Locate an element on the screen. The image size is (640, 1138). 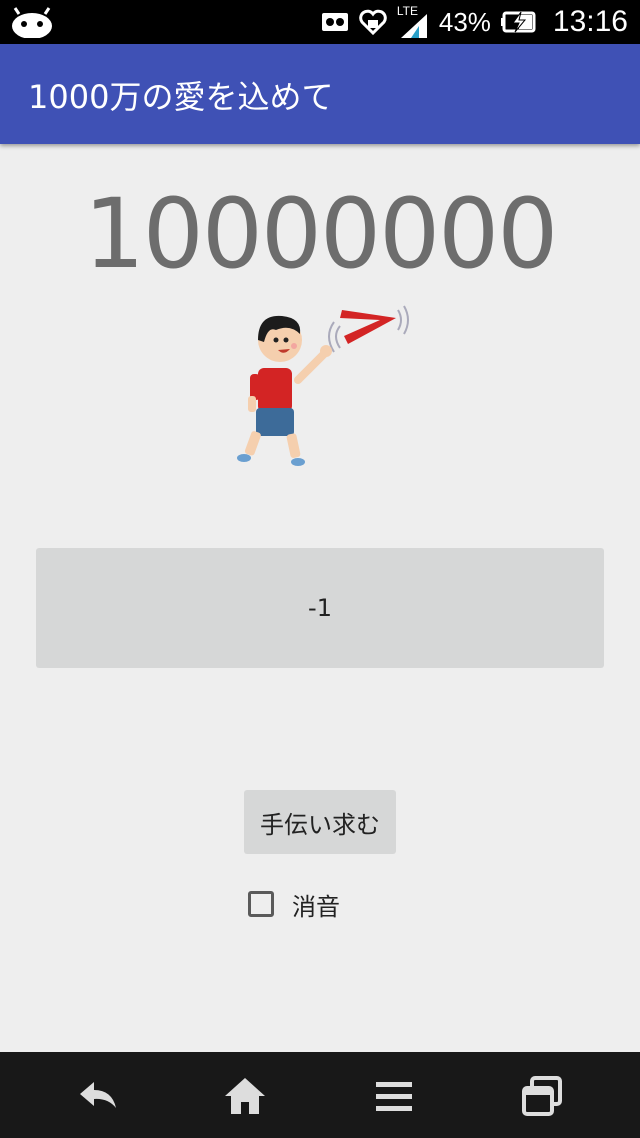
decrement-button: -1 is located at coordinates (320, 608).